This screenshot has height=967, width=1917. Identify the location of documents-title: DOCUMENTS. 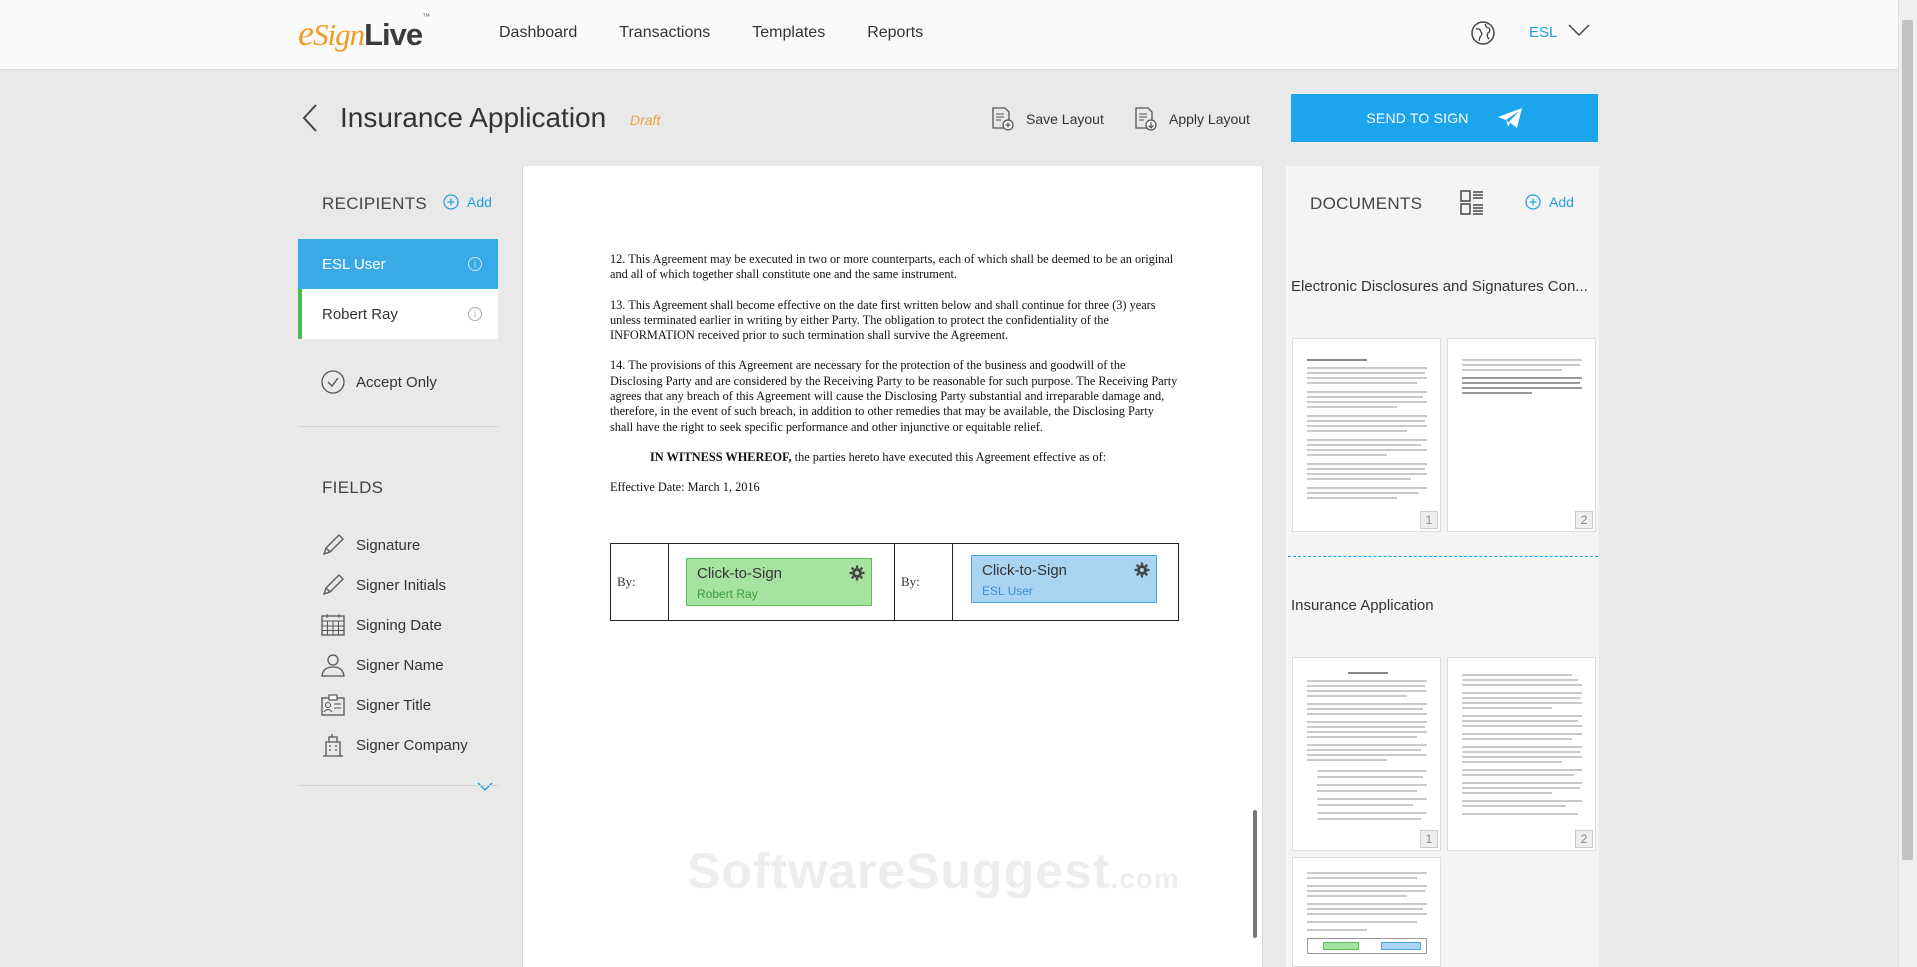
(1366, 203).